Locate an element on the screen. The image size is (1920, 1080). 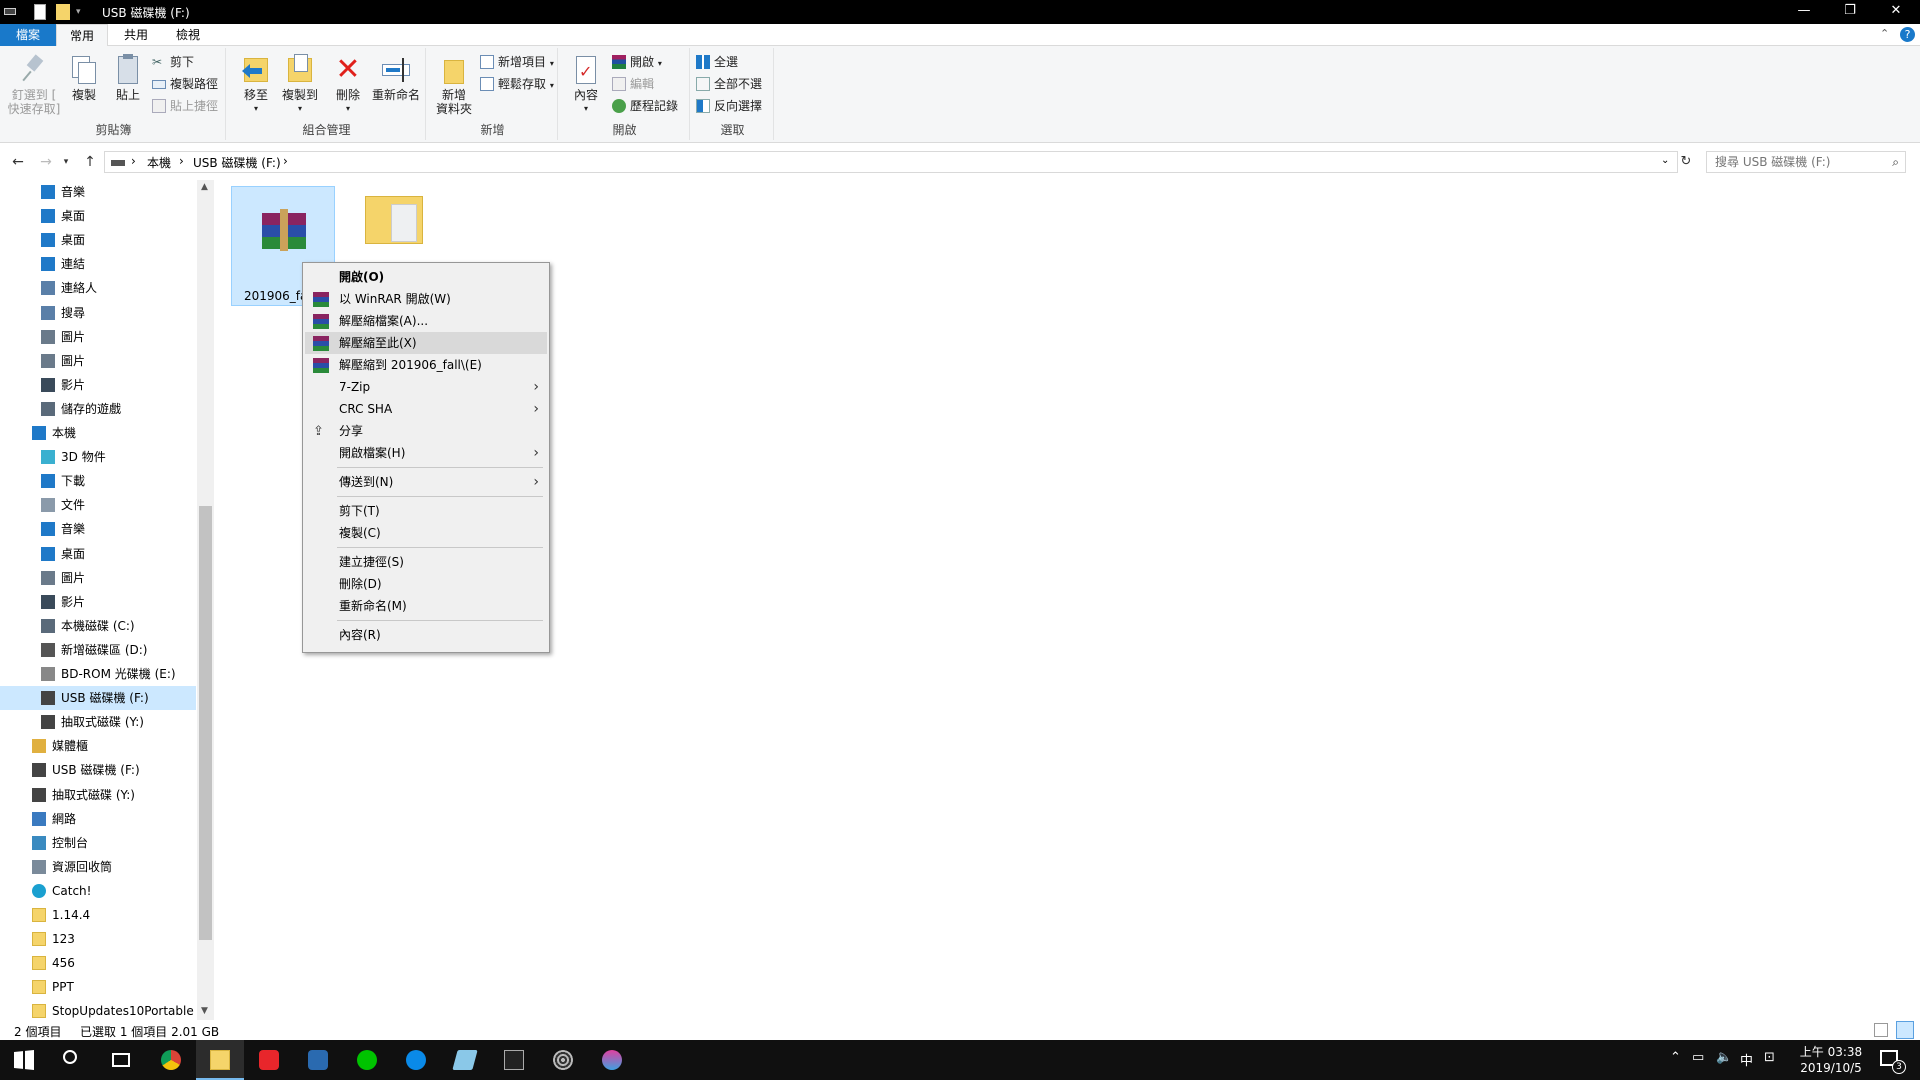
nav-item: Catch! is located at coordinates (98, 891).